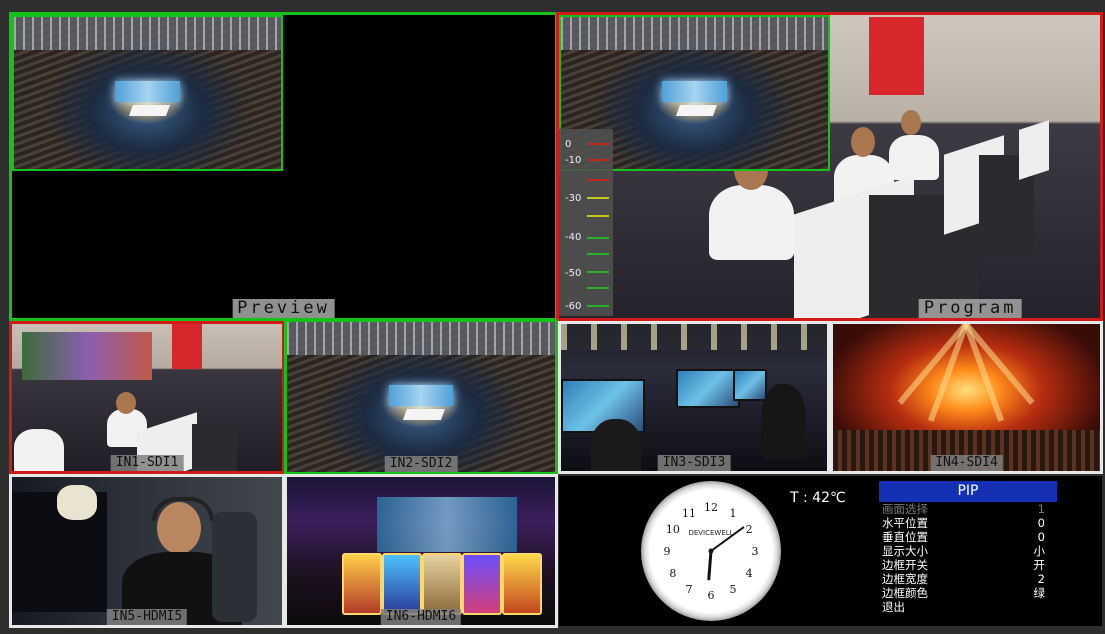 This screenshot has width=1105, height=634. I want to click on in3-label: IN3-SDI3, so click(694, 463).